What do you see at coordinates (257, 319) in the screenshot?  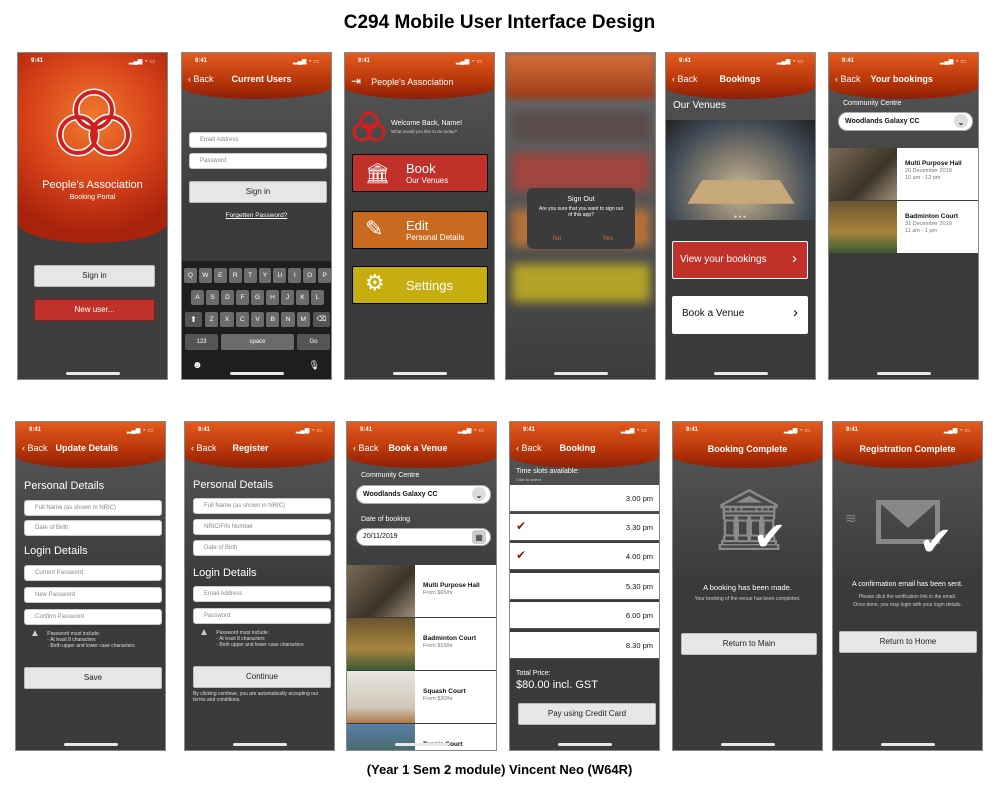 I see `keyboard-key: V` at bounding box center [257, 319].